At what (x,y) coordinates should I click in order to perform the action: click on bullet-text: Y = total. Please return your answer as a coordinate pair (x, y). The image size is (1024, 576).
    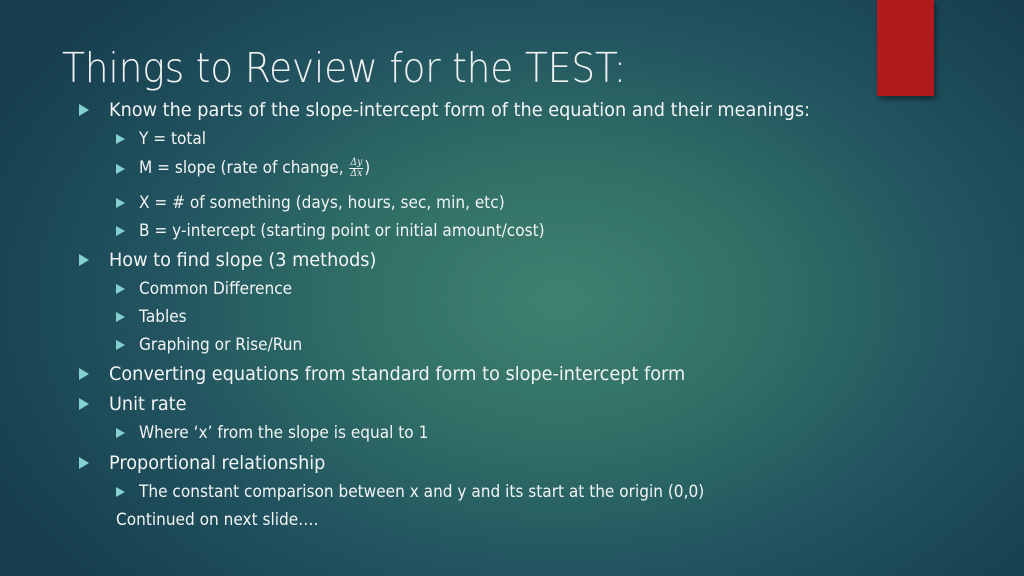
    Looking at the image, I should click on (173, 138).